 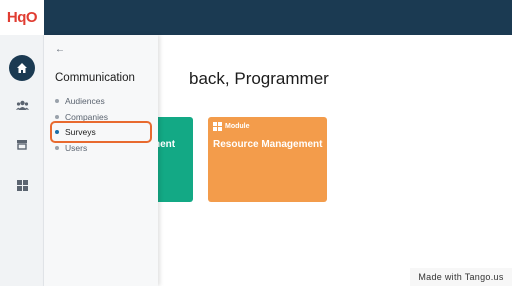 I want to click on people-button, so click(x=22, y=105).